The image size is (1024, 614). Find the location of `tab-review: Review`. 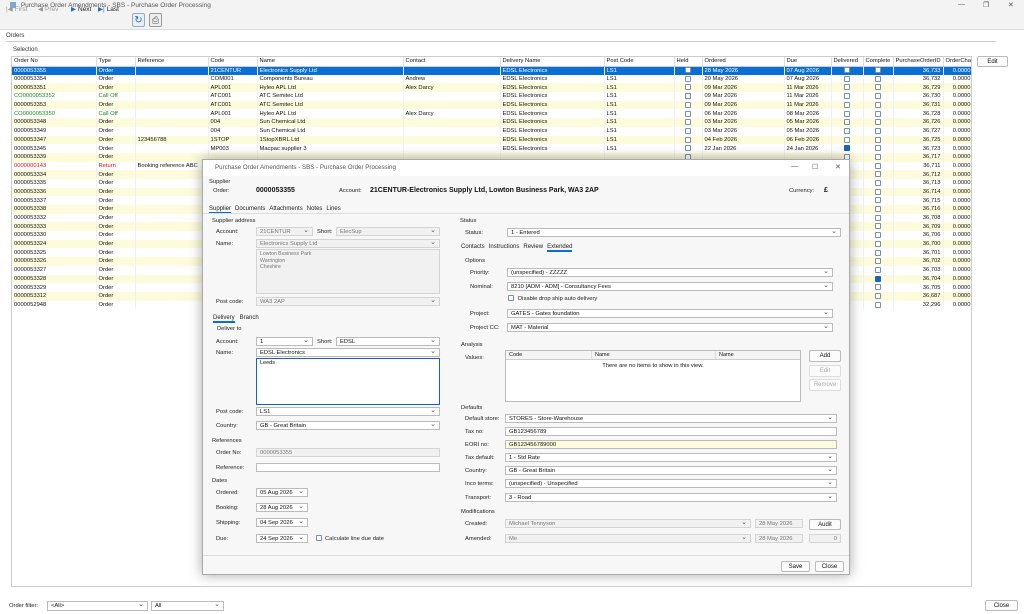

tab-review: Review is located at coordinates (533, 248).